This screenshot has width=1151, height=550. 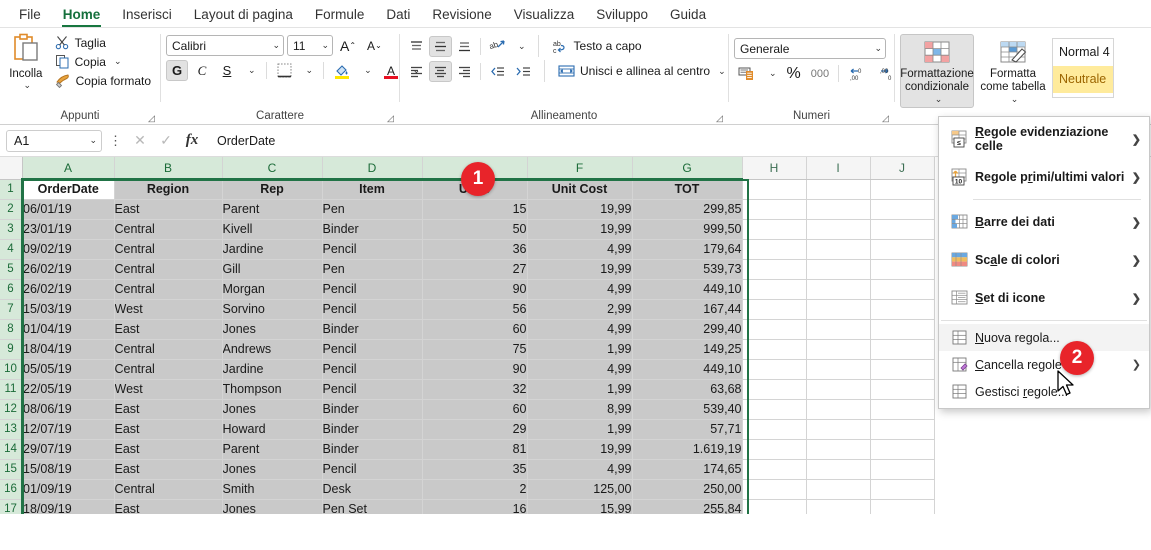 What do you see at coordinates (838, 469) in the screenshot?
I see `cell-I15` at bounding box center [838, 469].